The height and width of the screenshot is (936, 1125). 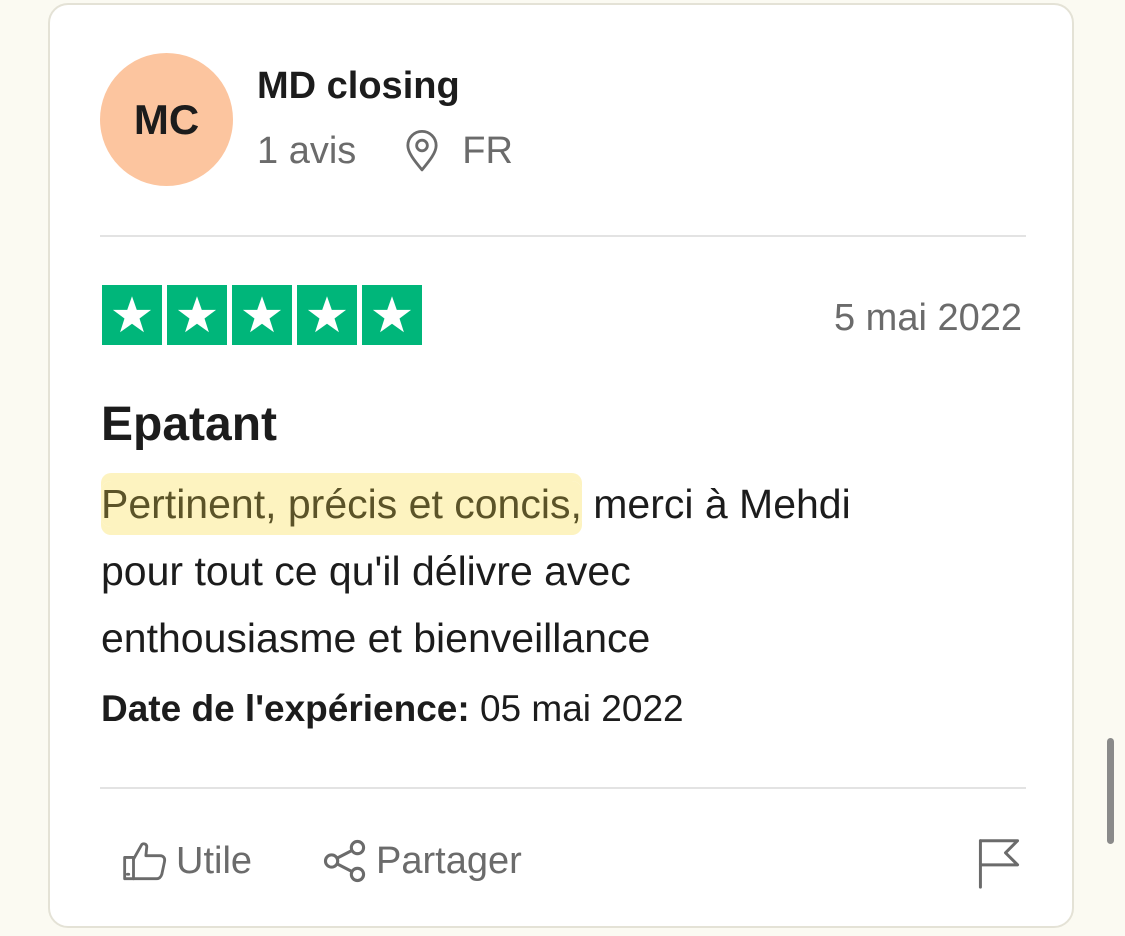 I want to click on review-title: Epatant, so click(x=189, y=424).